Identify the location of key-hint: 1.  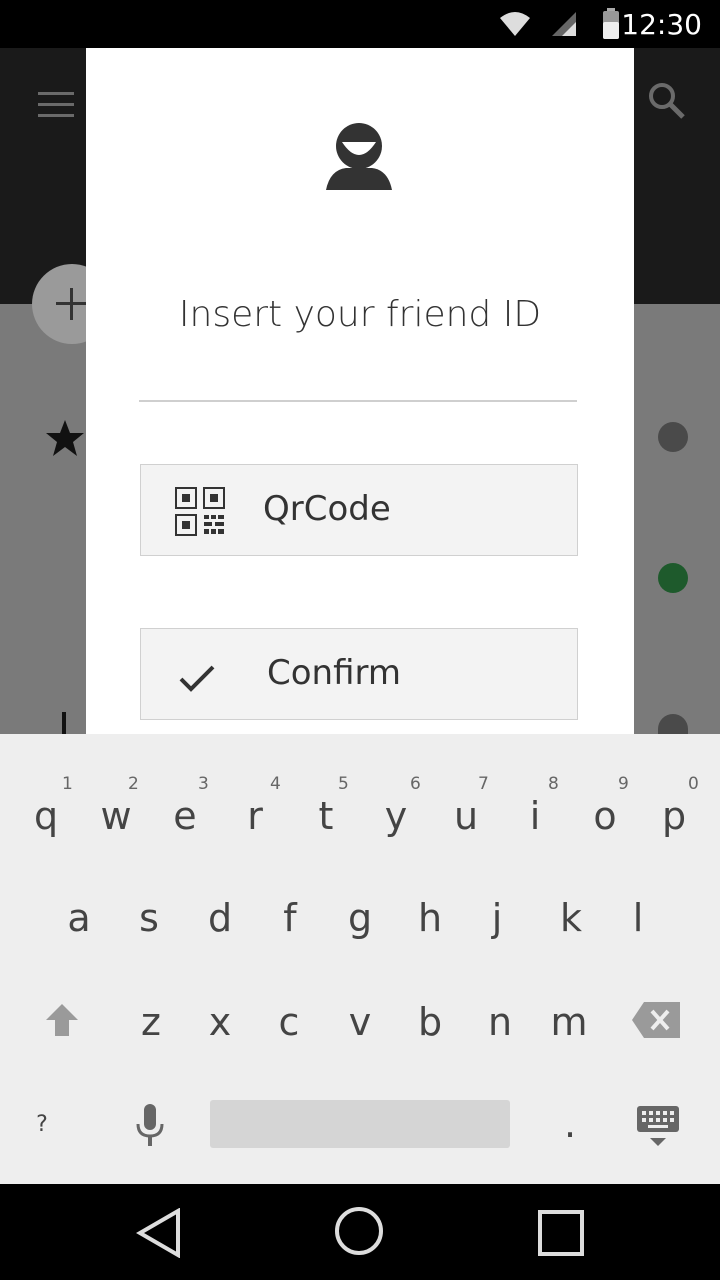
(67, 784).